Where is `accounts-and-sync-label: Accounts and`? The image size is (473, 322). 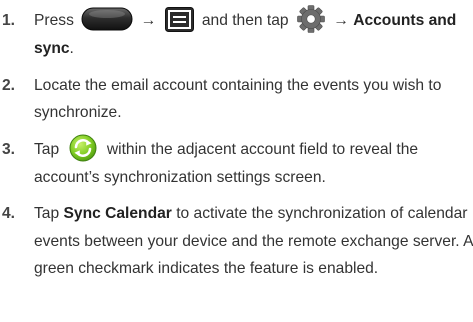
accounts-and-sync-label: Accounts and is located at coordinates (405, 21).